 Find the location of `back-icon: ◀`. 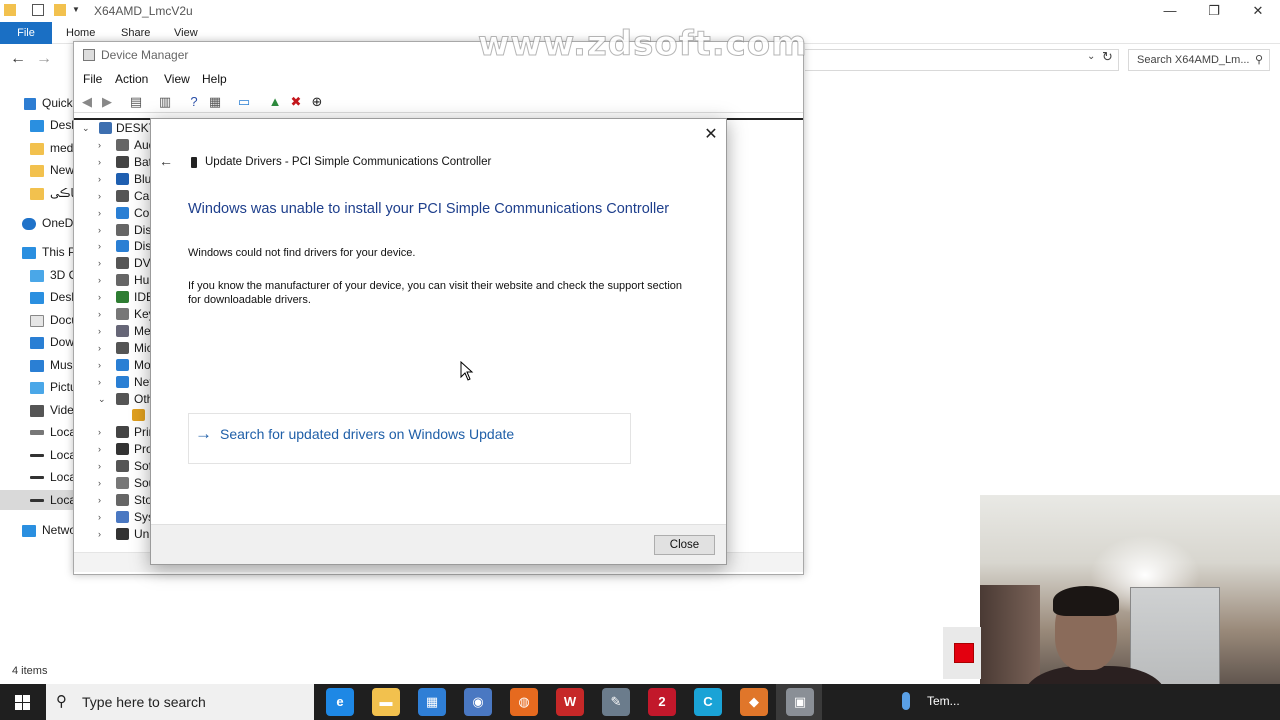

back-icon: ◀ is located at coordinates (87, 102).